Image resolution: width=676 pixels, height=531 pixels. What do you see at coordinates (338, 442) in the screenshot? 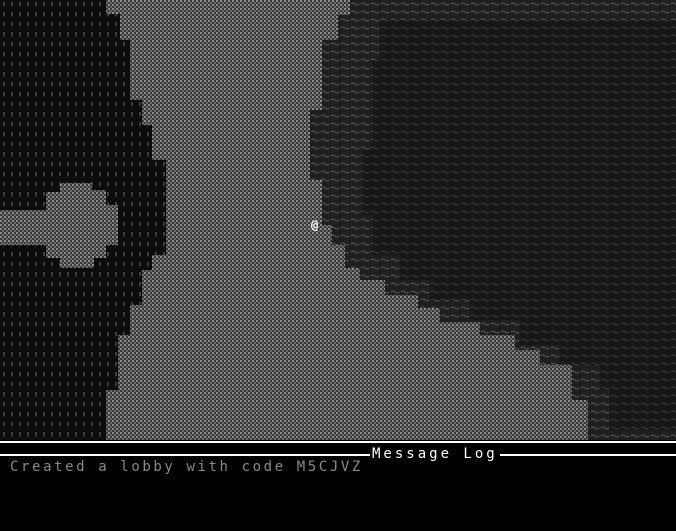
I see `log-frame-top-line` at bounding box center [338, 442].